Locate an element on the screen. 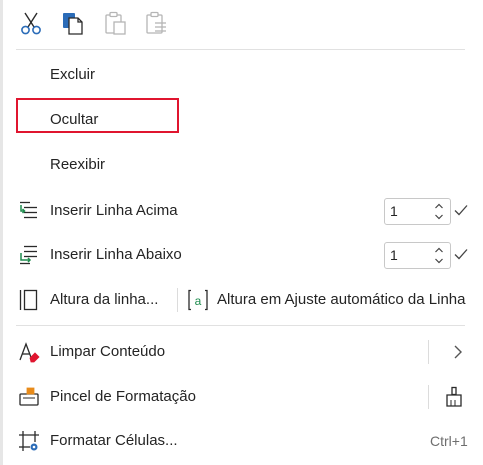 This screenshot has height=465, width=483. scissors-icon is located at coordinates (31, 23).